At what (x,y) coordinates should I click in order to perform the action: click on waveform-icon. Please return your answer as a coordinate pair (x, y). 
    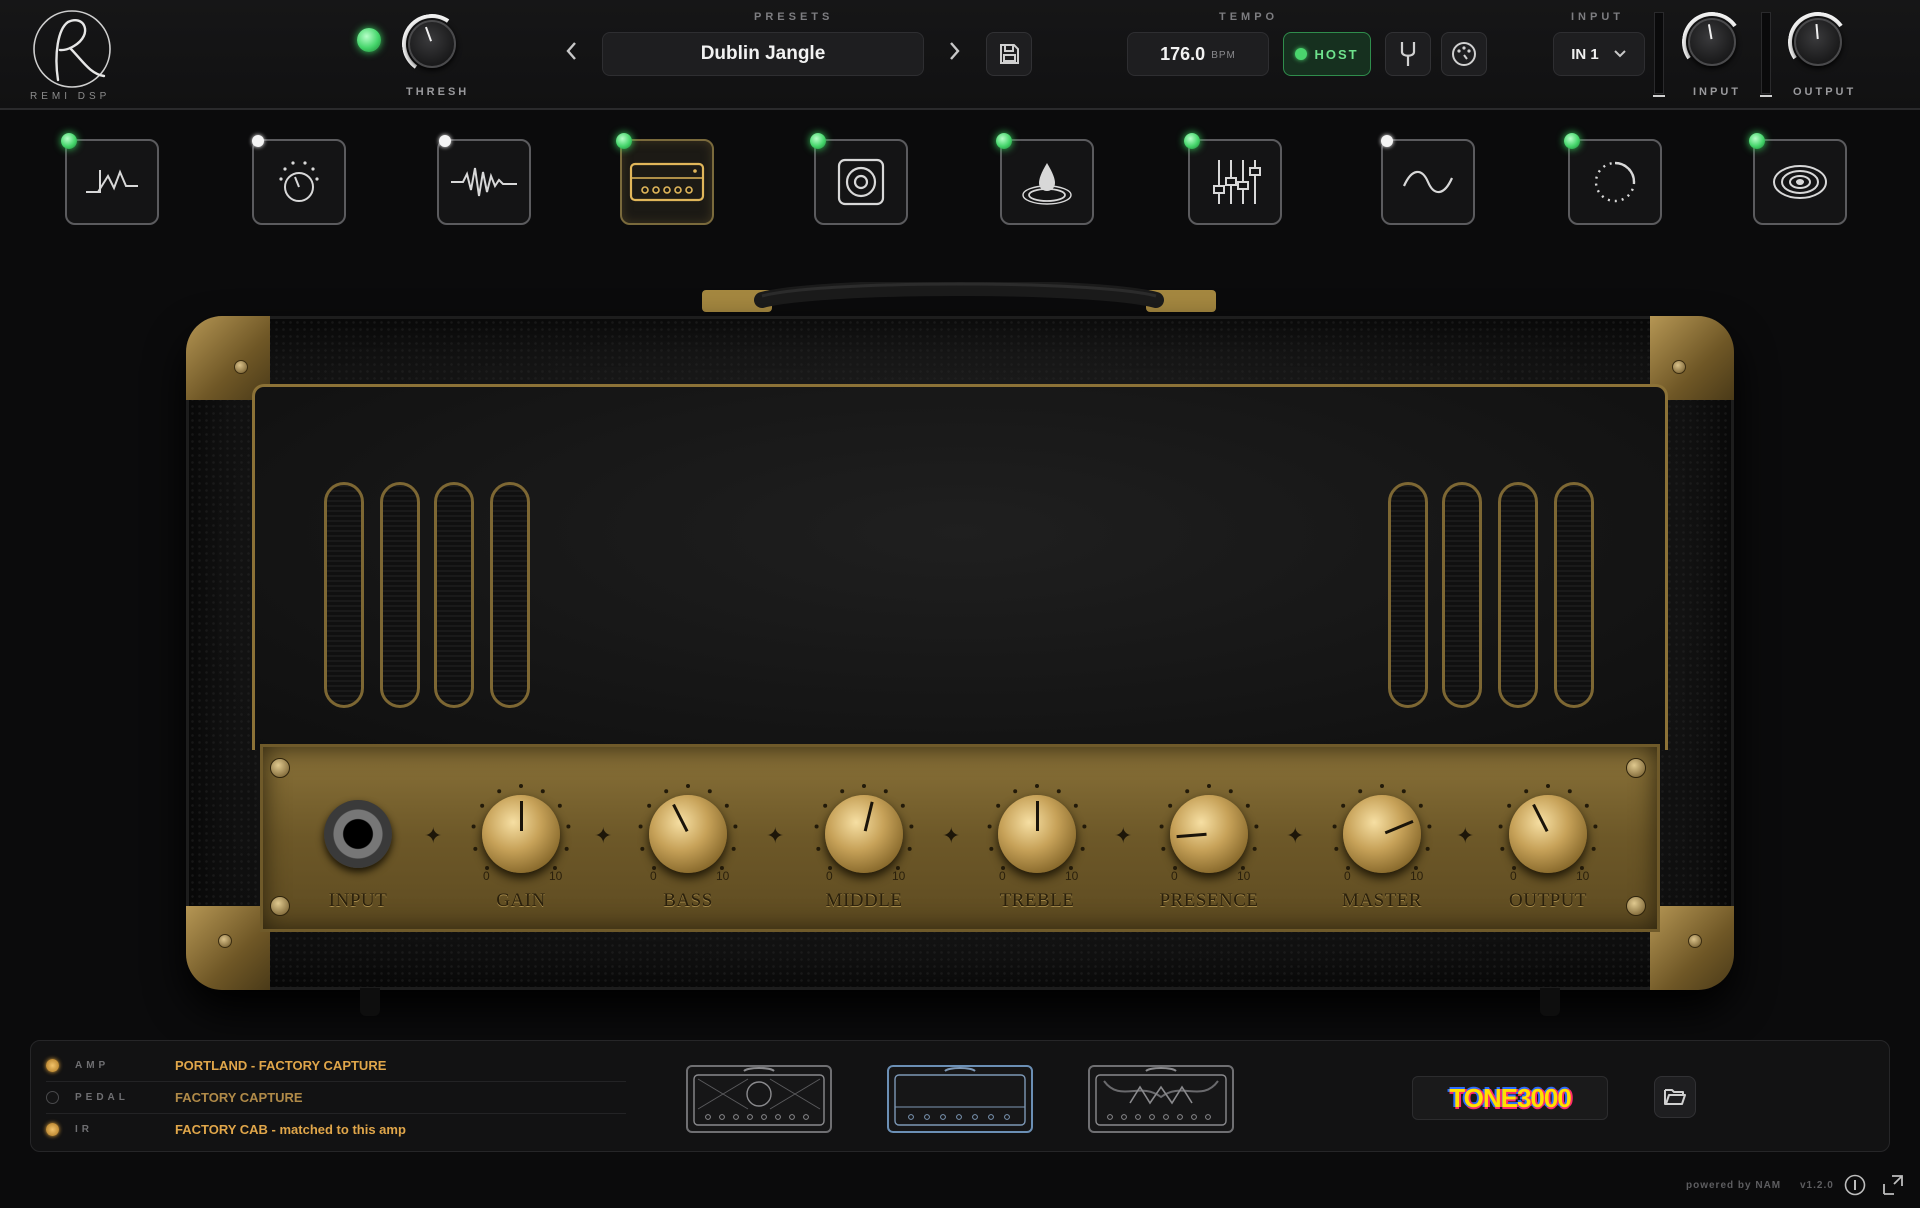
    Looking at the image, I should click on (484, 182).